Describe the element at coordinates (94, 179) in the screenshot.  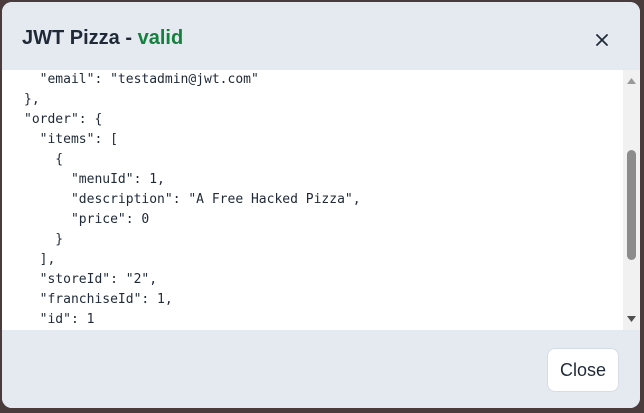
I see `code-line: "menuId": 1,` at that location.